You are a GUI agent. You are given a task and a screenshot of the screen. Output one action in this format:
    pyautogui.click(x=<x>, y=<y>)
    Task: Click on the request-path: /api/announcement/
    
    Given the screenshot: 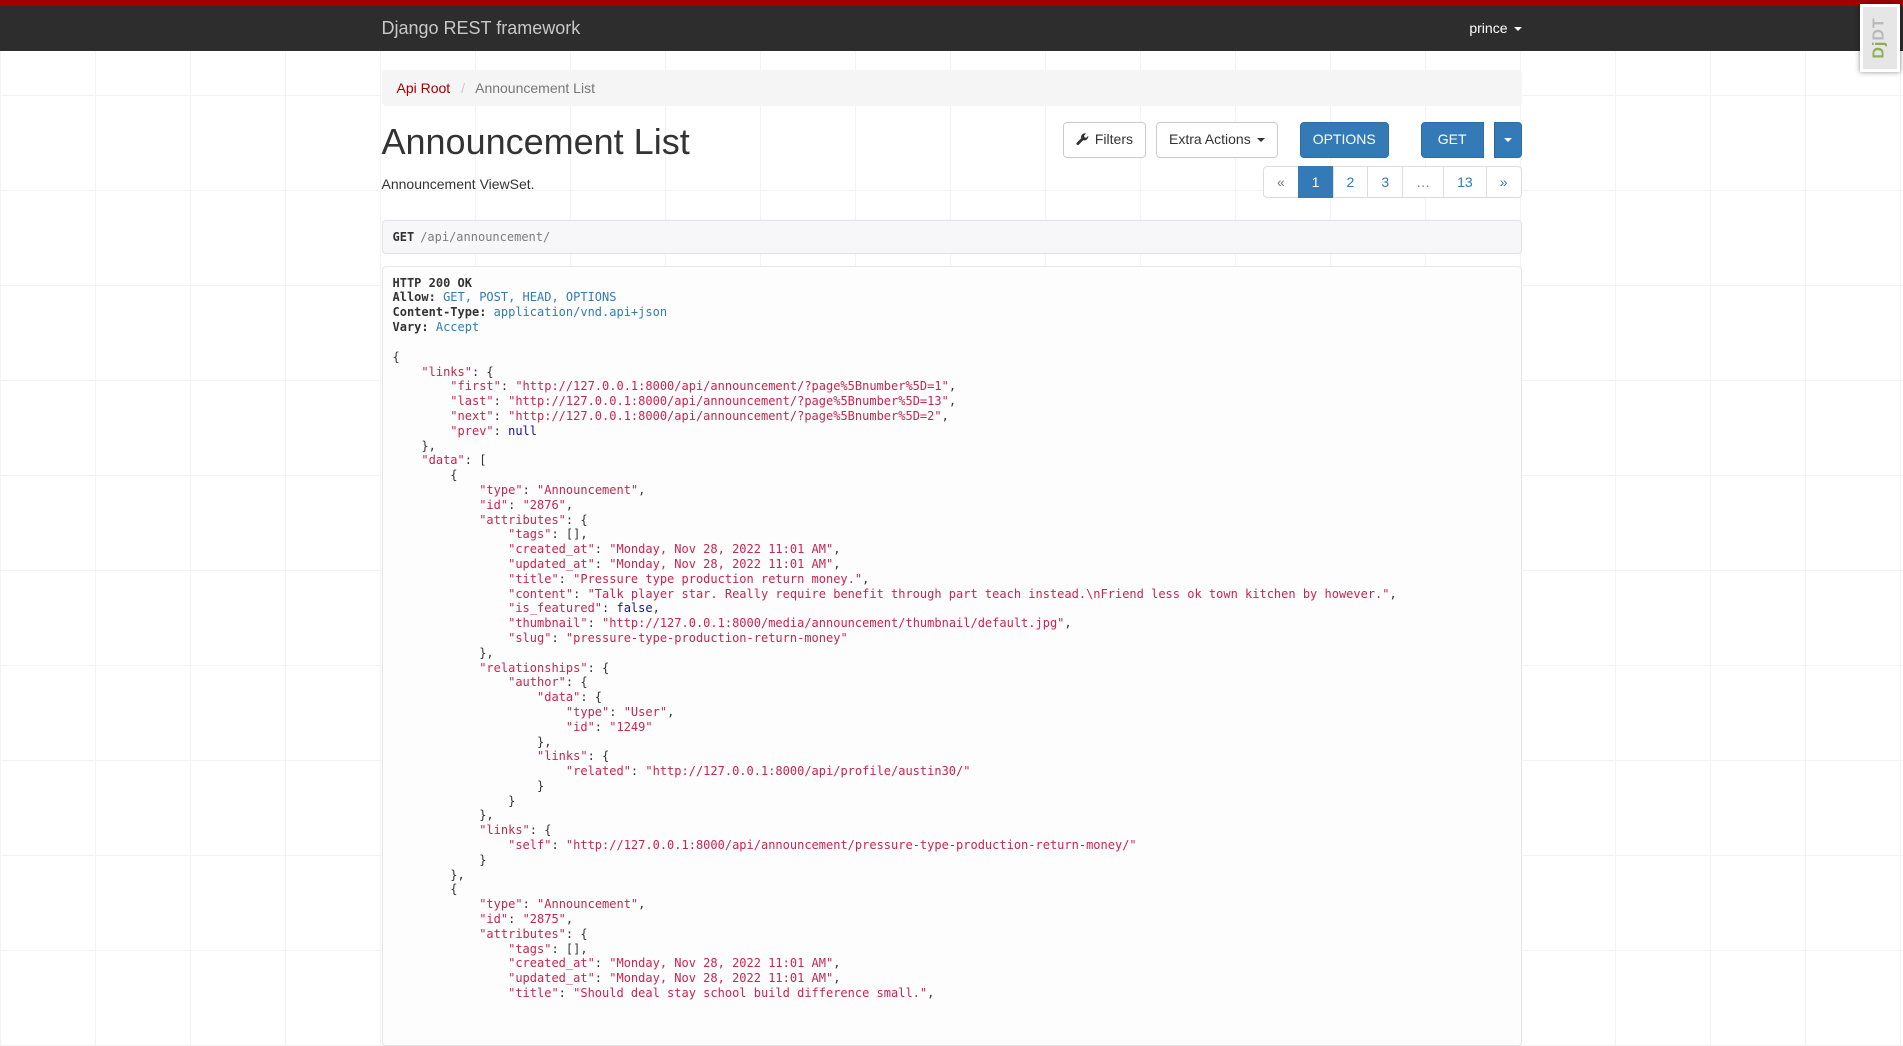 What is the action you would take?
    pyautogui.click(x=485, y=236)
    